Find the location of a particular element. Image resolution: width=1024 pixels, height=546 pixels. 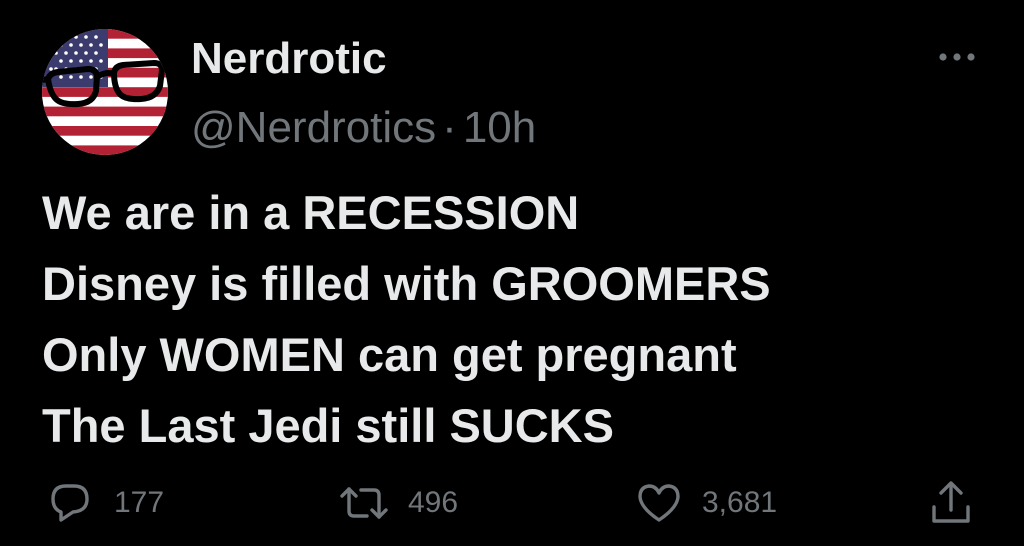

share-button is located at coordinates (951, 503).